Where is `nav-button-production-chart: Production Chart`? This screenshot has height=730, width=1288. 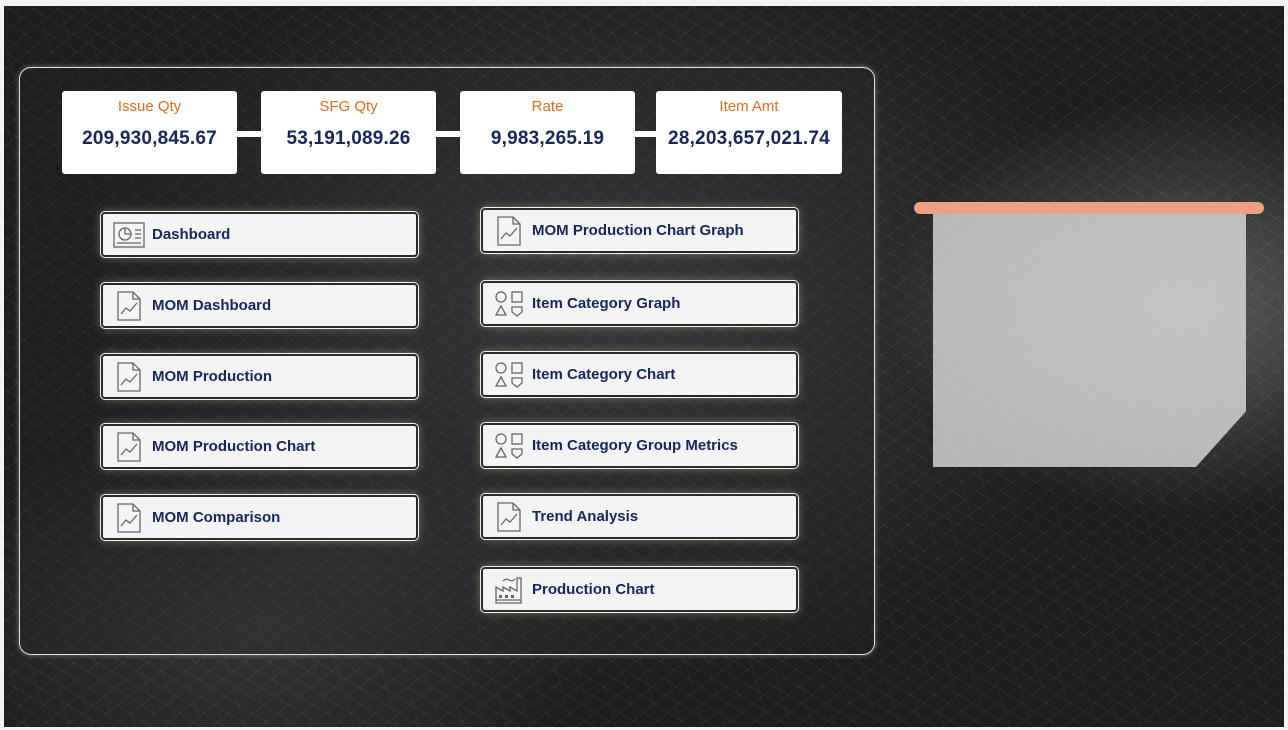 nav-button-production-chart: Production Chart is located at coordinates (639, 589).